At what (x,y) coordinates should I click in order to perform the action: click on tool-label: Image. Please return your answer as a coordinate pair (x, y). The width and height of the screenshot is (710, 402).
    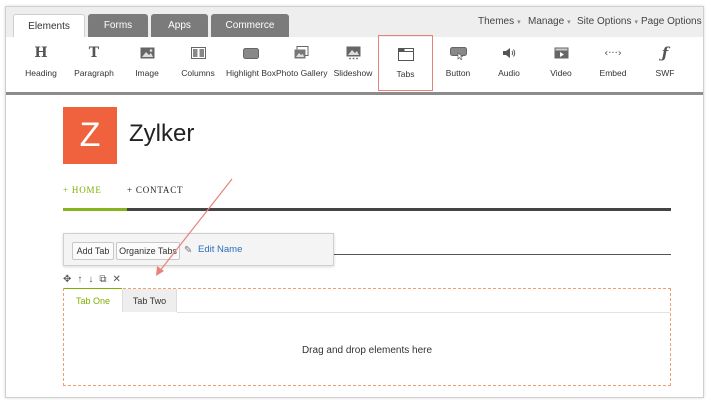
    Looking at the image, I should click on (147, 73).